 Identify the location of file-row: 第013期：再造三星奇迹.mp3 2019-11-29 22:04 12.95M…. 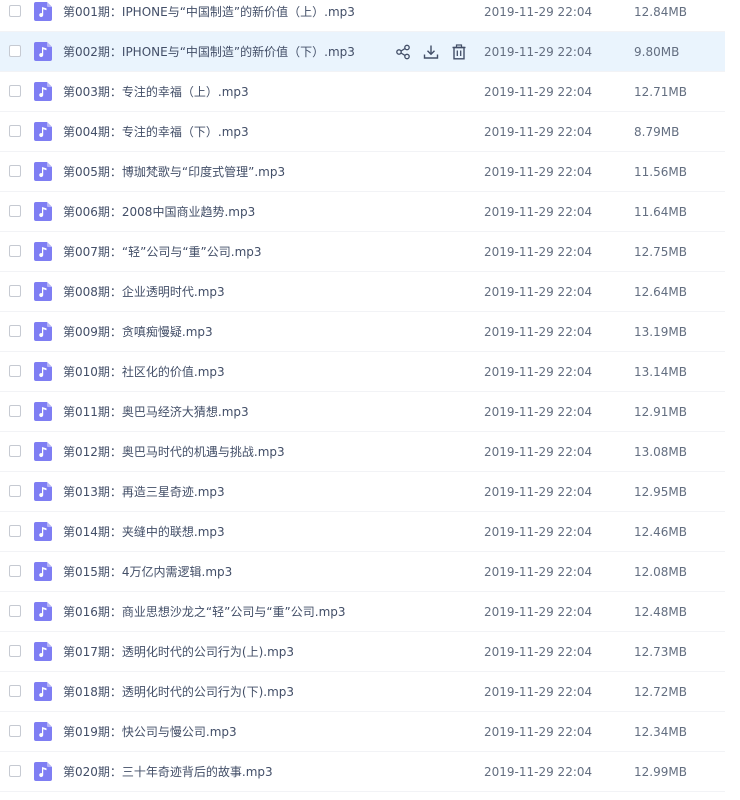
(362, 492).